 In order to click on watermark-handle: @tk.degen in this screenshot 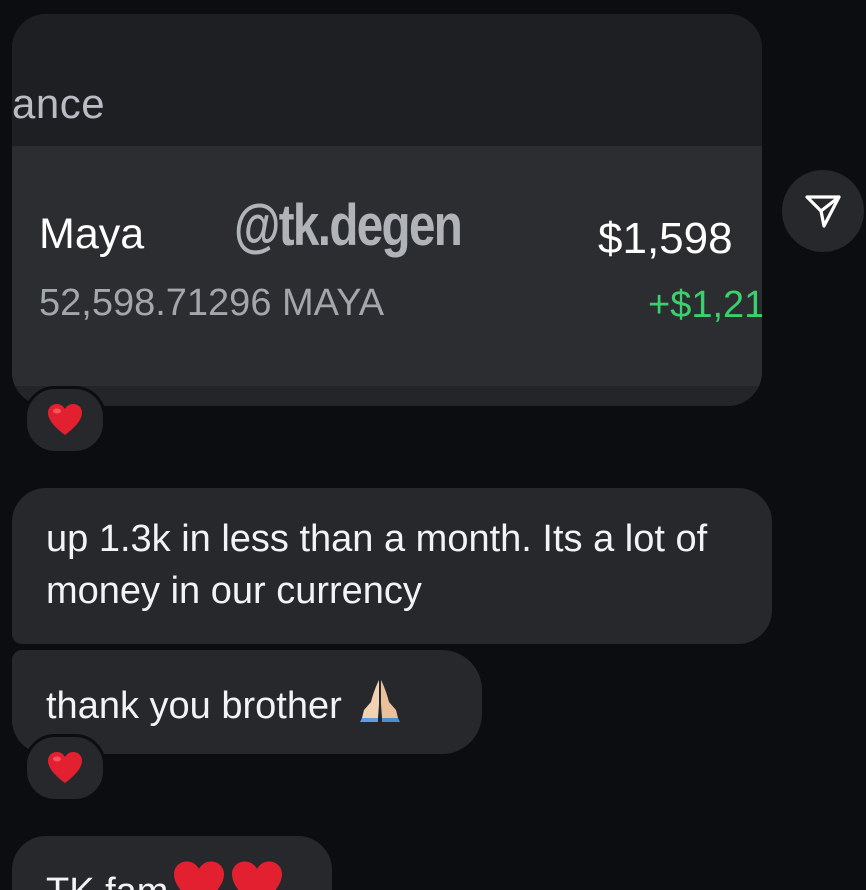, I will do `click(348, 225)`.